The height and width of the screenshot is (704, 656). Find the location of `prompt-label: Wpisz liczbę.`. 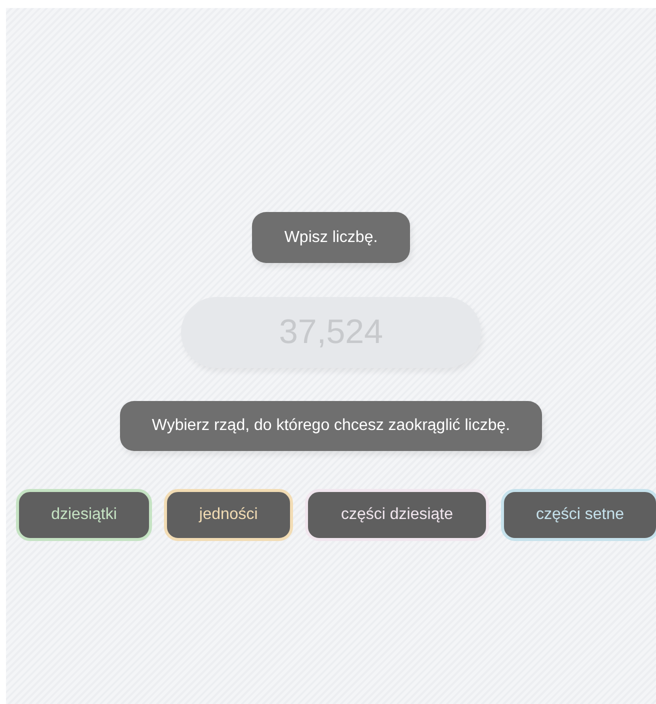

prompt-label: Wpisz liczbę. is located at coordinates (331, 237).